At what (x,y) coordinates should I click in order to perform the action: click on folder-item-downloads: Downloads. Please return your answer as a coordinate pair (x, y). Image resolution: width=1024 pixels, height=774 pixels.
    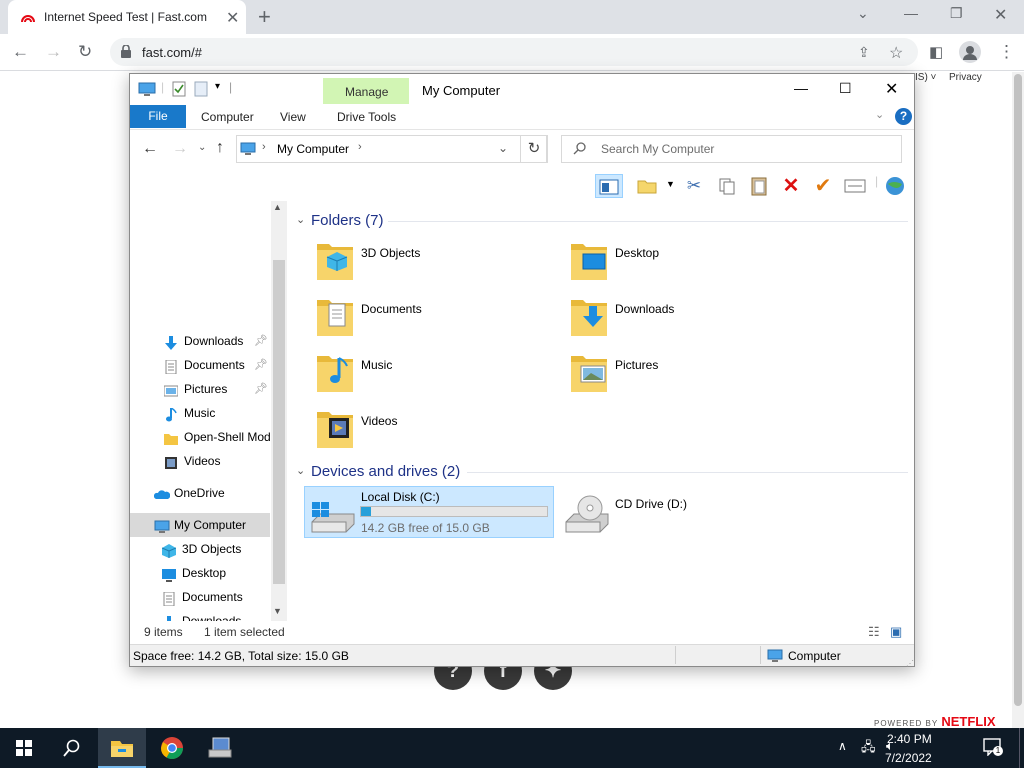
    Looking at the image, I should click on (689, 318).